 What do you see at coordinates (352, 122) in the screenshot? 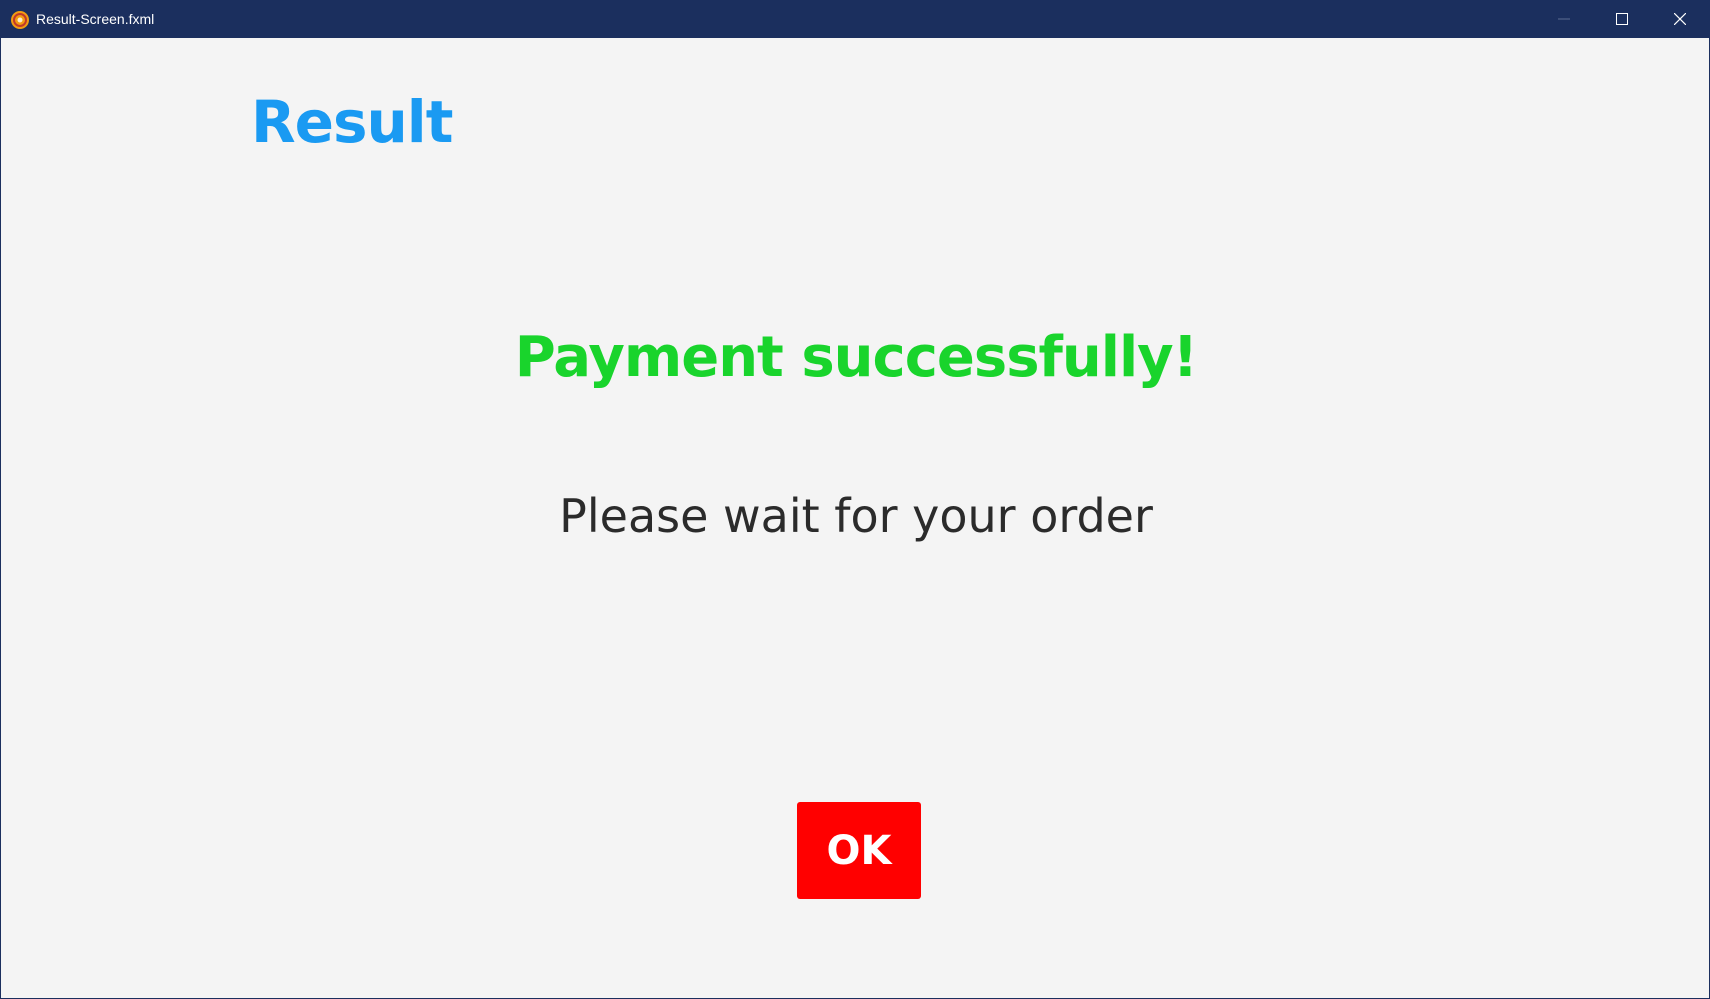
I see `page-title: Result` at bounding box center [352, 122].